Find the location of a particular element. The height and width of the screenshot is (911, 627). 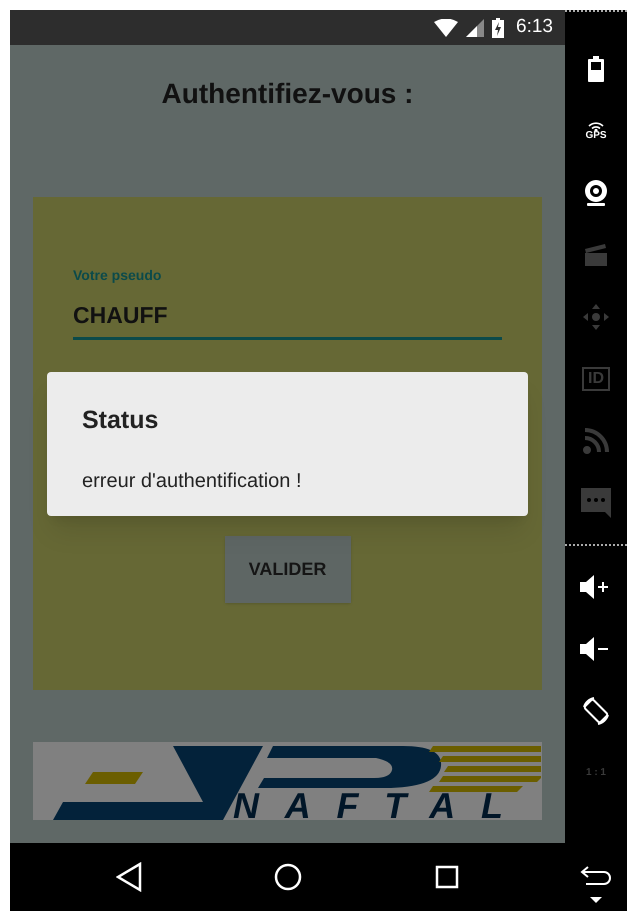

logo-drawing: NAFTAL is located at coordinates (287, 781).